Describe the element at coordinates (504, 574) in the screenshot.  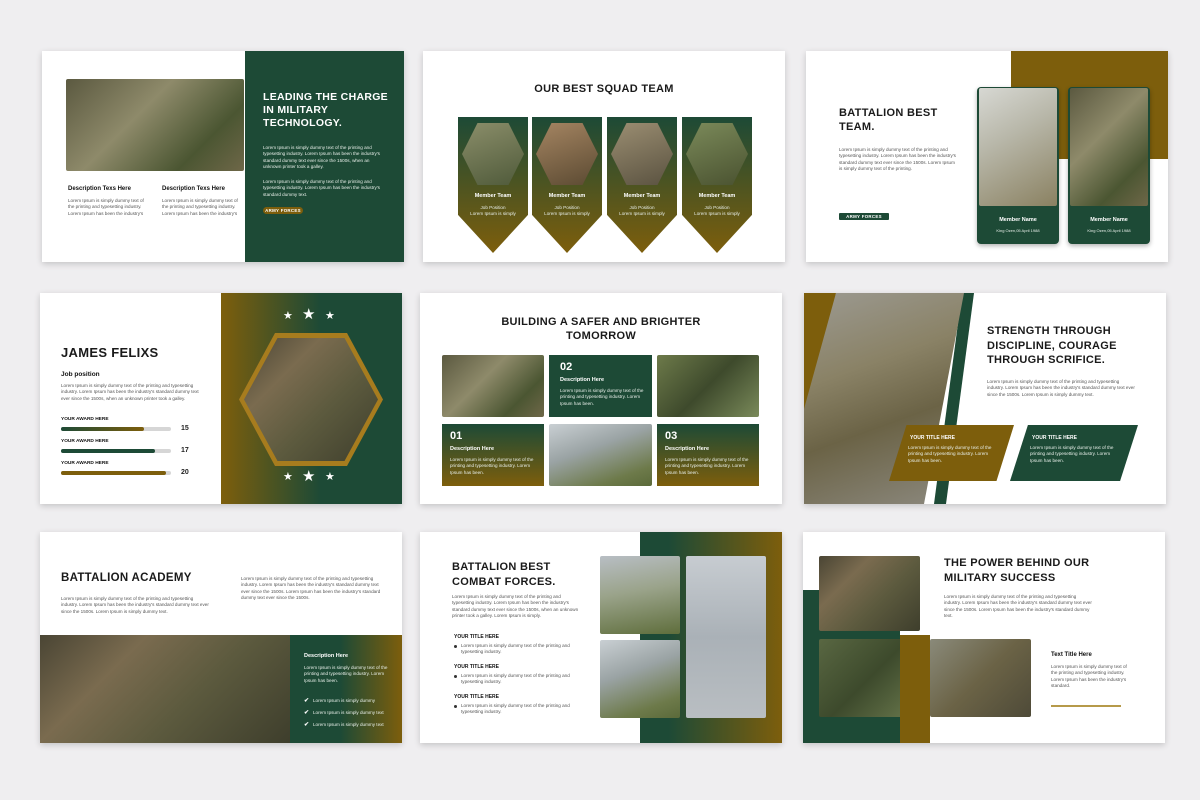
I see `slide-title: BATTALION BEST COMBAT FORCES.` at that location.